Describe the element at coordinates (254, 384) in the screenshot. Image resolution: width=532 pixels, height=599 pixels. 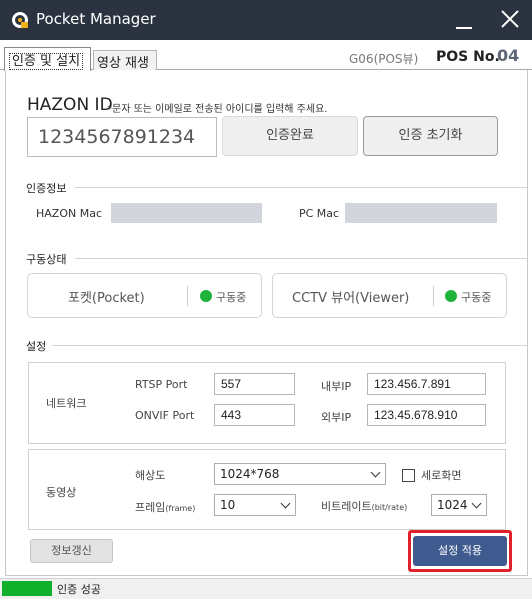
I see `rtsp-port-input` at that location.